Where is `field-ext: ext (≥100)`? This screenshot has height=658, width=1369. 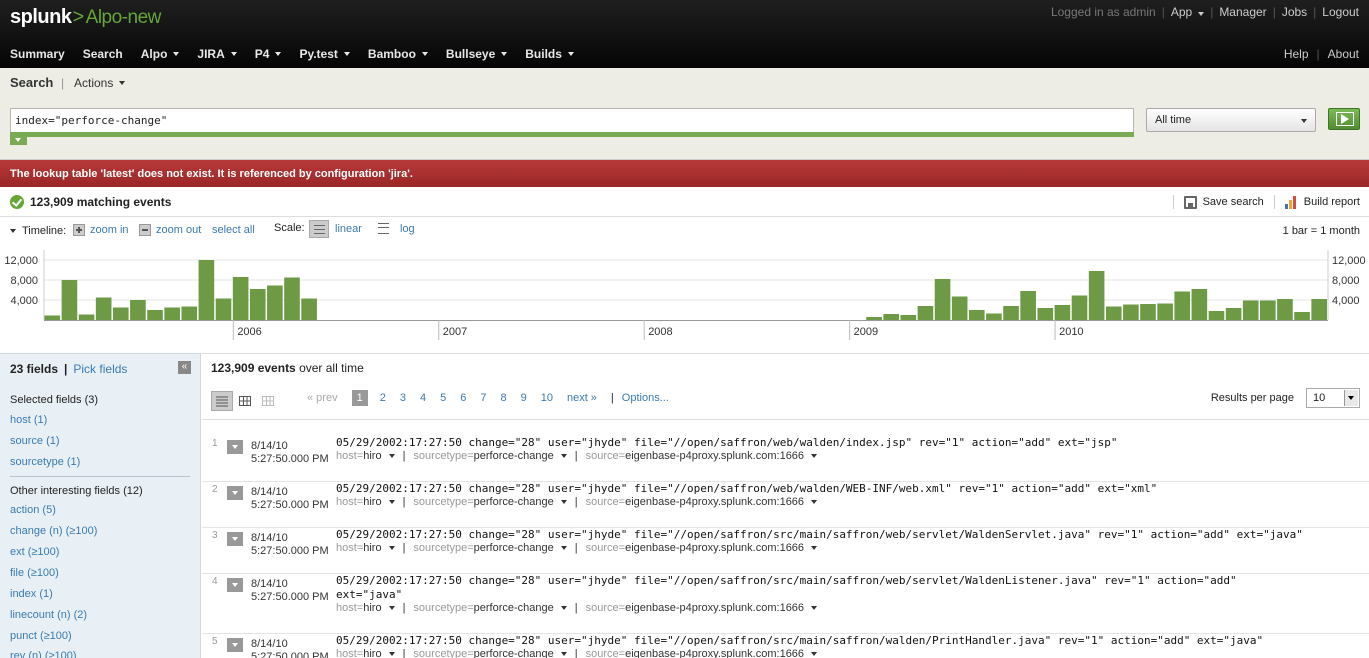
field-ext: ext (≥100) is located at coordinates (34, 552).